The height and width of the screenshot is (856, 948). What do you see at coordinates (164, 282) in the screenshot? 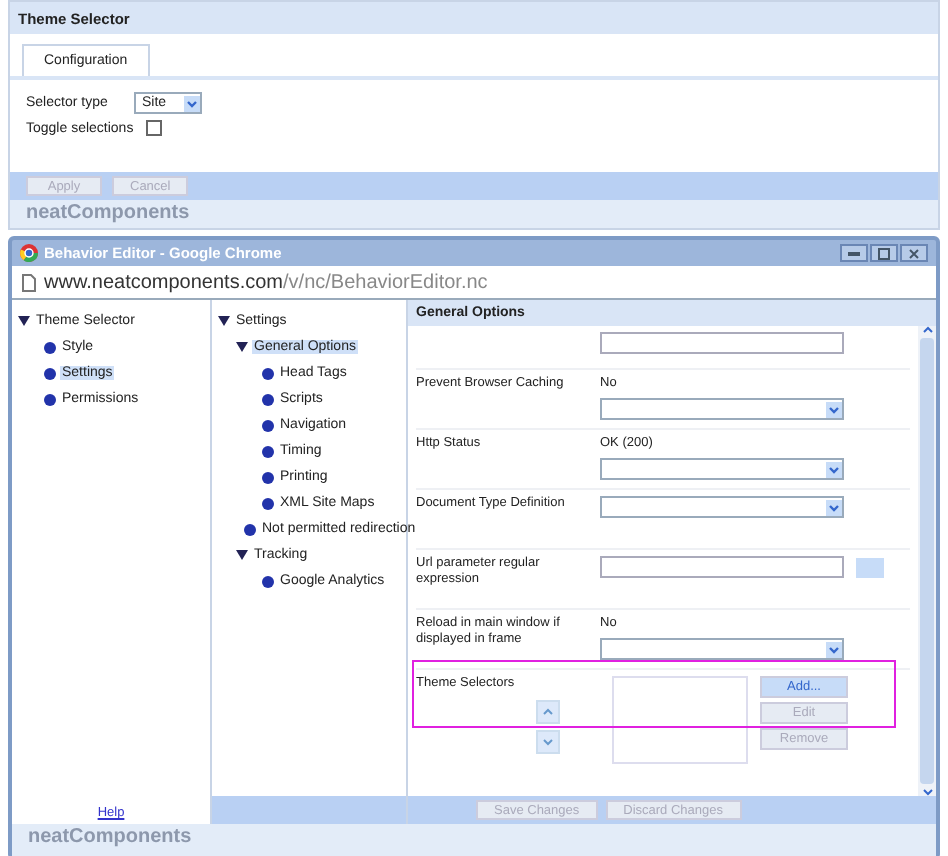
I see `url-host: www.neatcomponents.com` at bounding box center [164, 282].